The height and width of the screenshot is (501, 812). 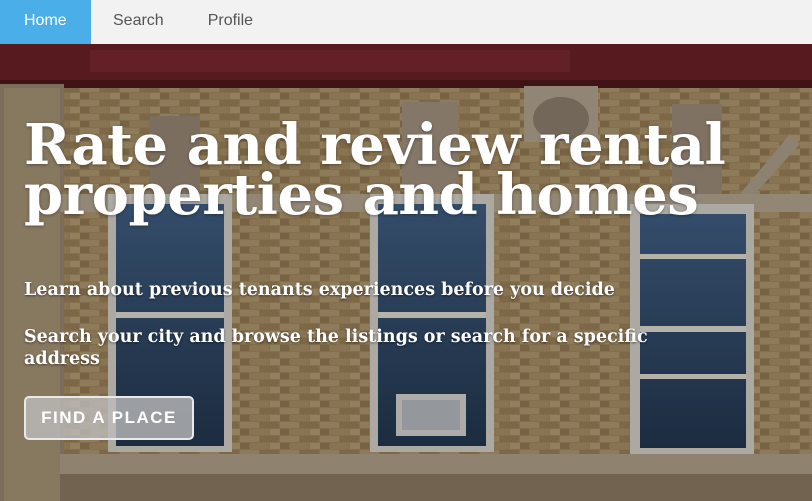 What do you see at coordinates (138, 22) in the screenshot?
I see `nav-search: Search` at bounding box center [138, 22].